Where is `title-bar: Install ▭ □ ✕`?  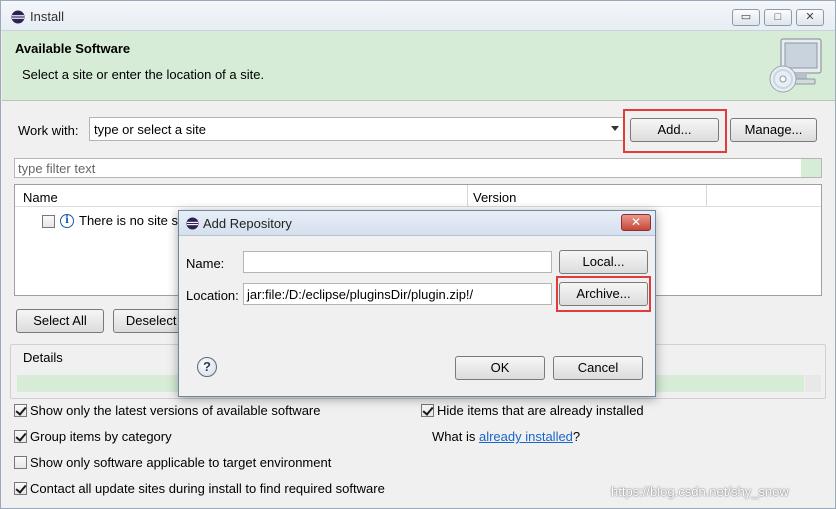 title-bar: Install ▭ □ ✕ is located at coordinates (418, 16).